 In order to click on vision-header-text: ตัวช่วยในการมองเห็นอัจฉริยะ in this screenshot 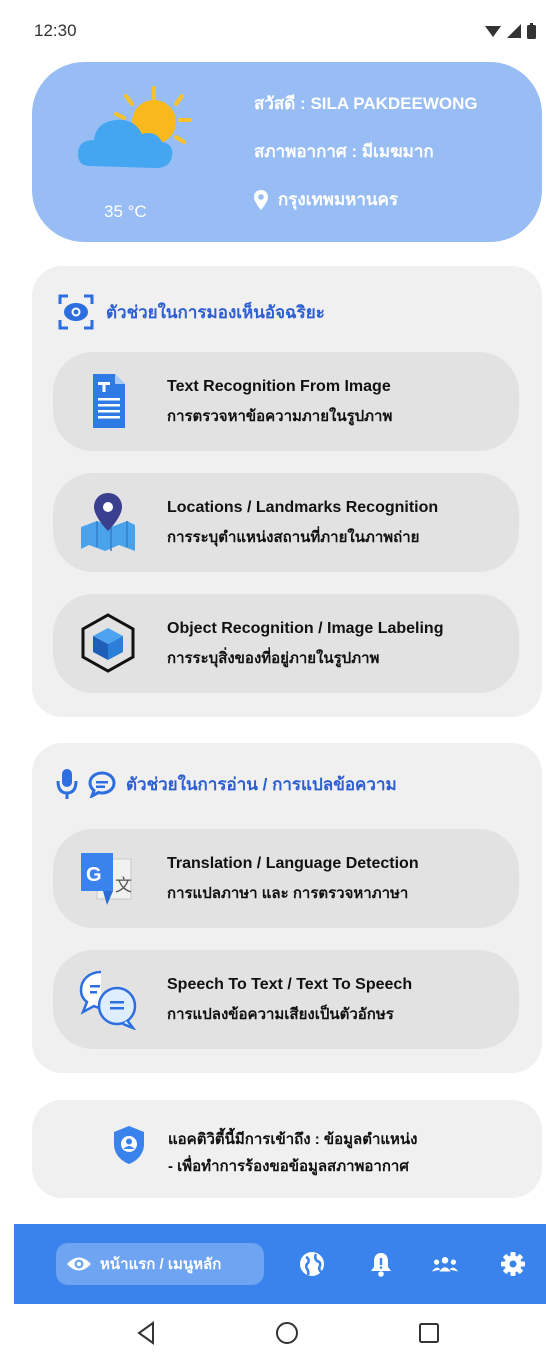, I will do `click(215, 312)`.